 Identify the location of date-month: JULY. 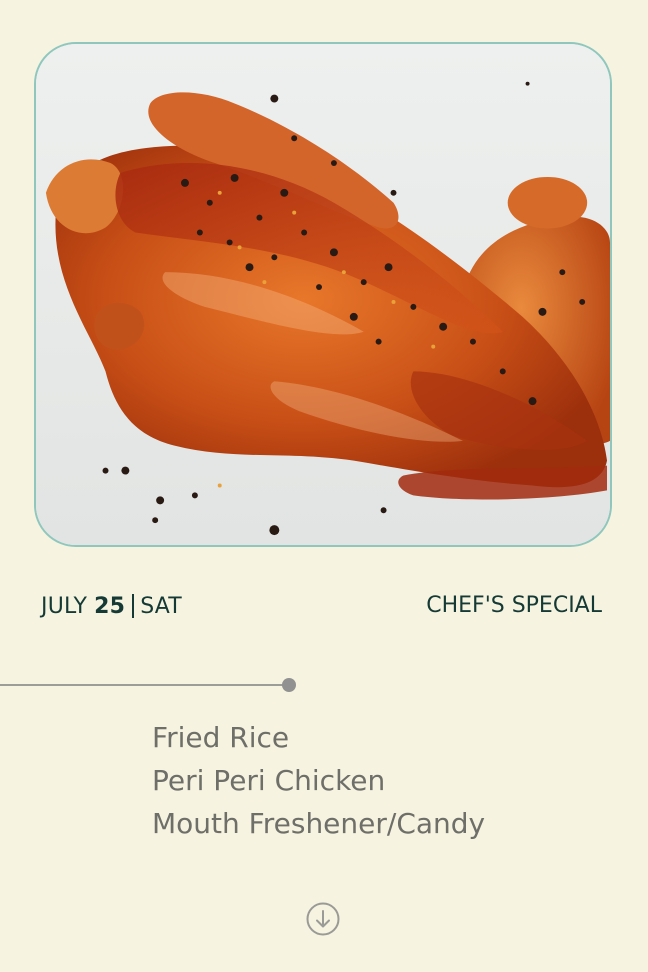
(64, 606).